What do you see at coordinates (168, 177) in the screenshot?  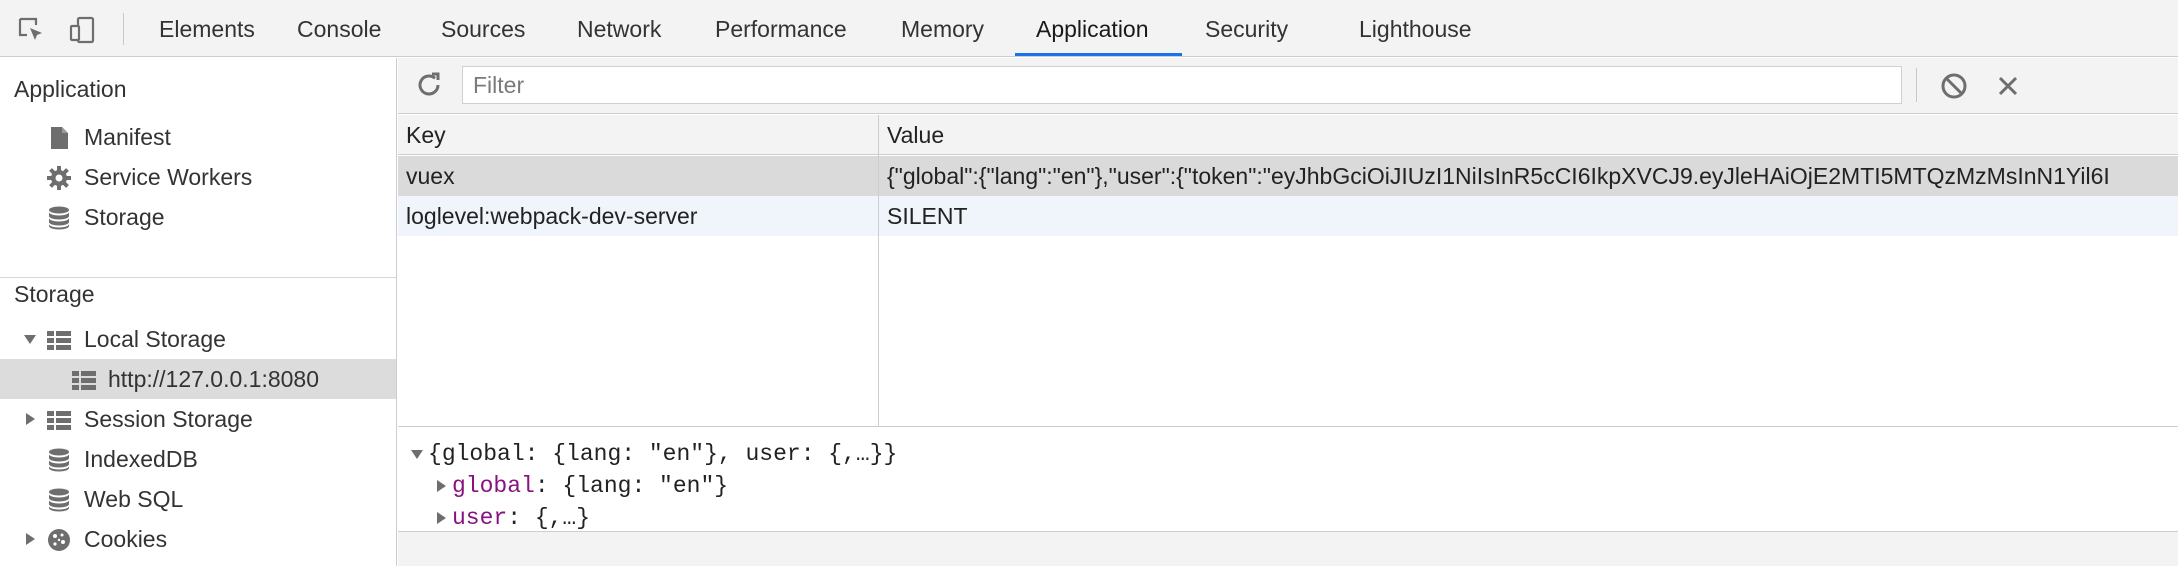 I see `sidebar-item-label: Service Workers` at bounding box center [168, 177].